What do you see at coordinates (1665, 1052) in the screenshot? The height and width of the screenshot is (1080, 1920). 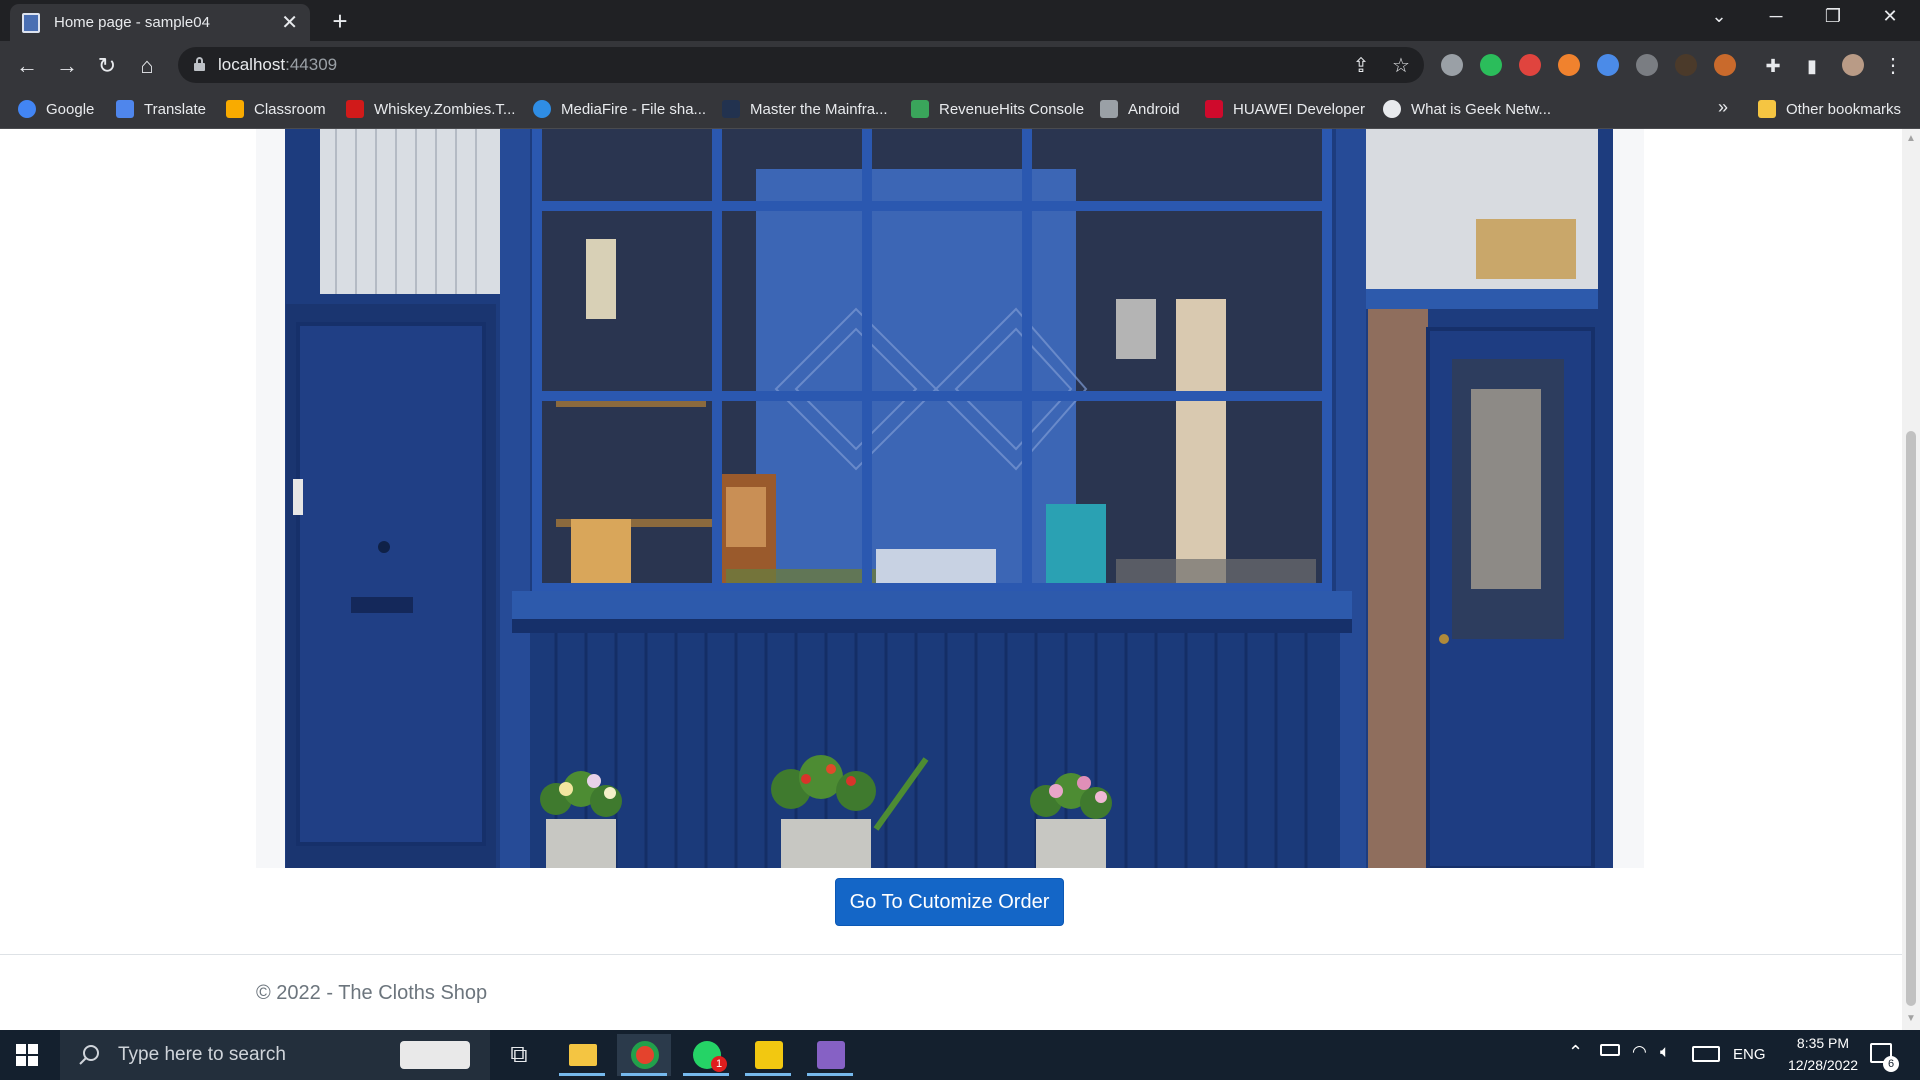 I see `volume-icon: 🔈︎` at bounding box center [1665, 1052].